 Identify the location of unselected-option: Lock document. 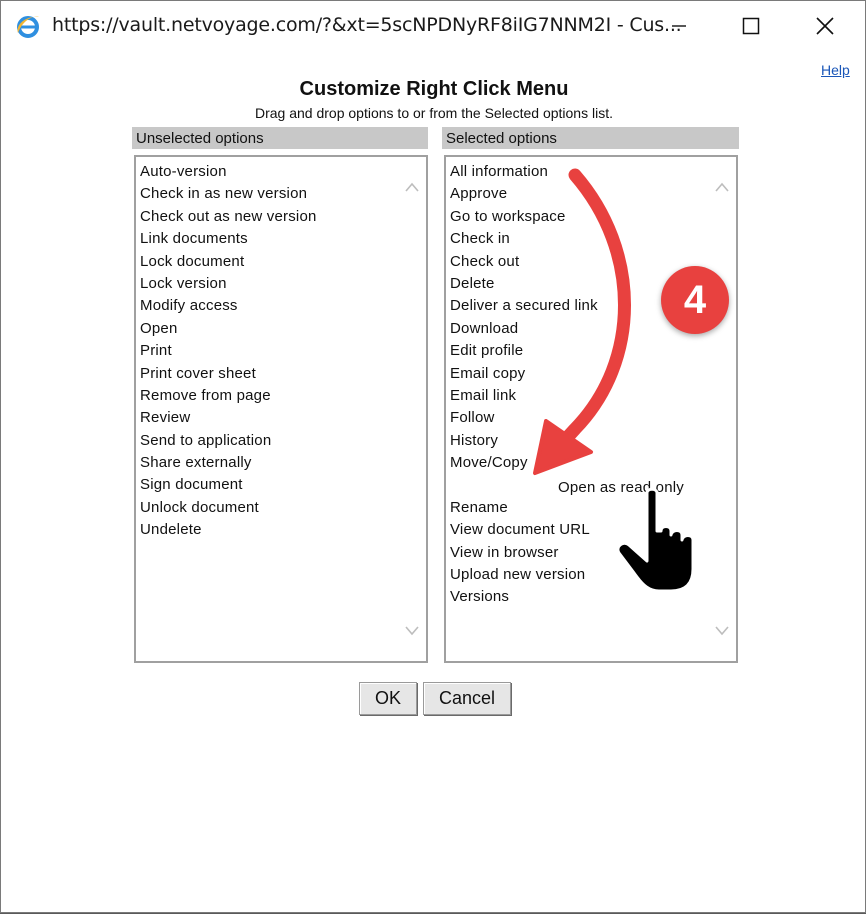
(228, 264).